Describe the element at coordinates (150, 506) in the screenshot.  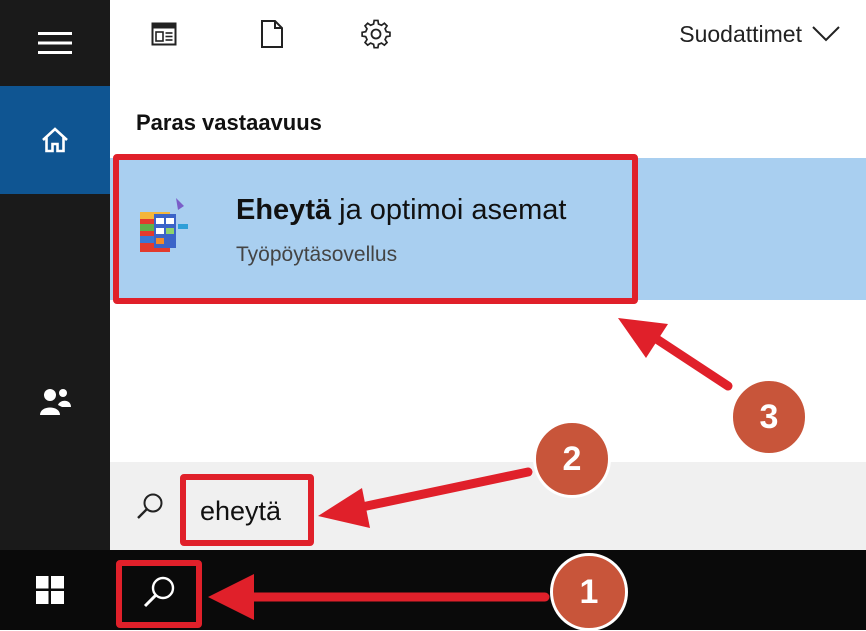
I see `search-magnifier-icon` at that location.